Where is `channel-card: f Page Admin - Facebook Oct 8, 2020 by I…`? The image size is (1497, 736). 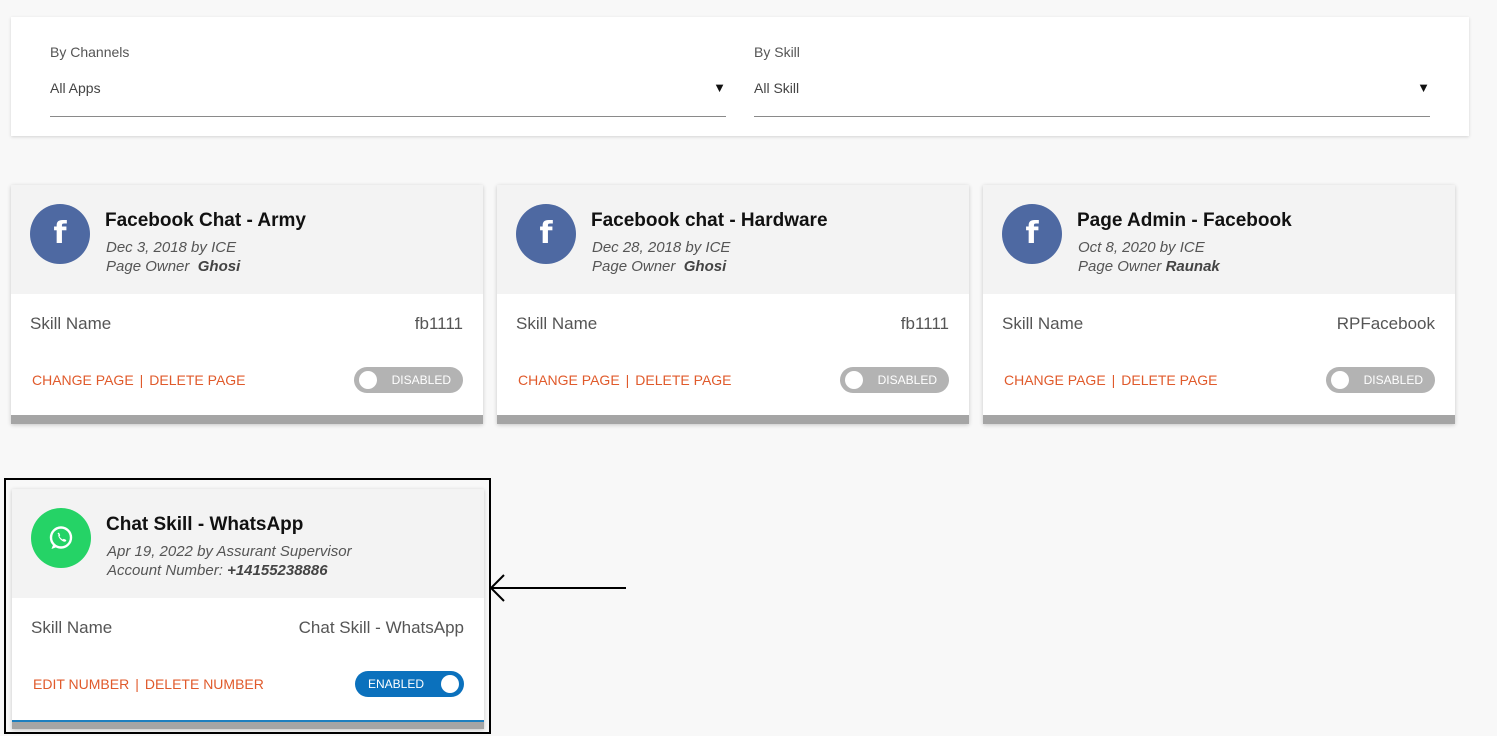
channel-card: f Page Admin - Facebook Oct 8, 2020 by I… is located at coordinates (1219, 304).